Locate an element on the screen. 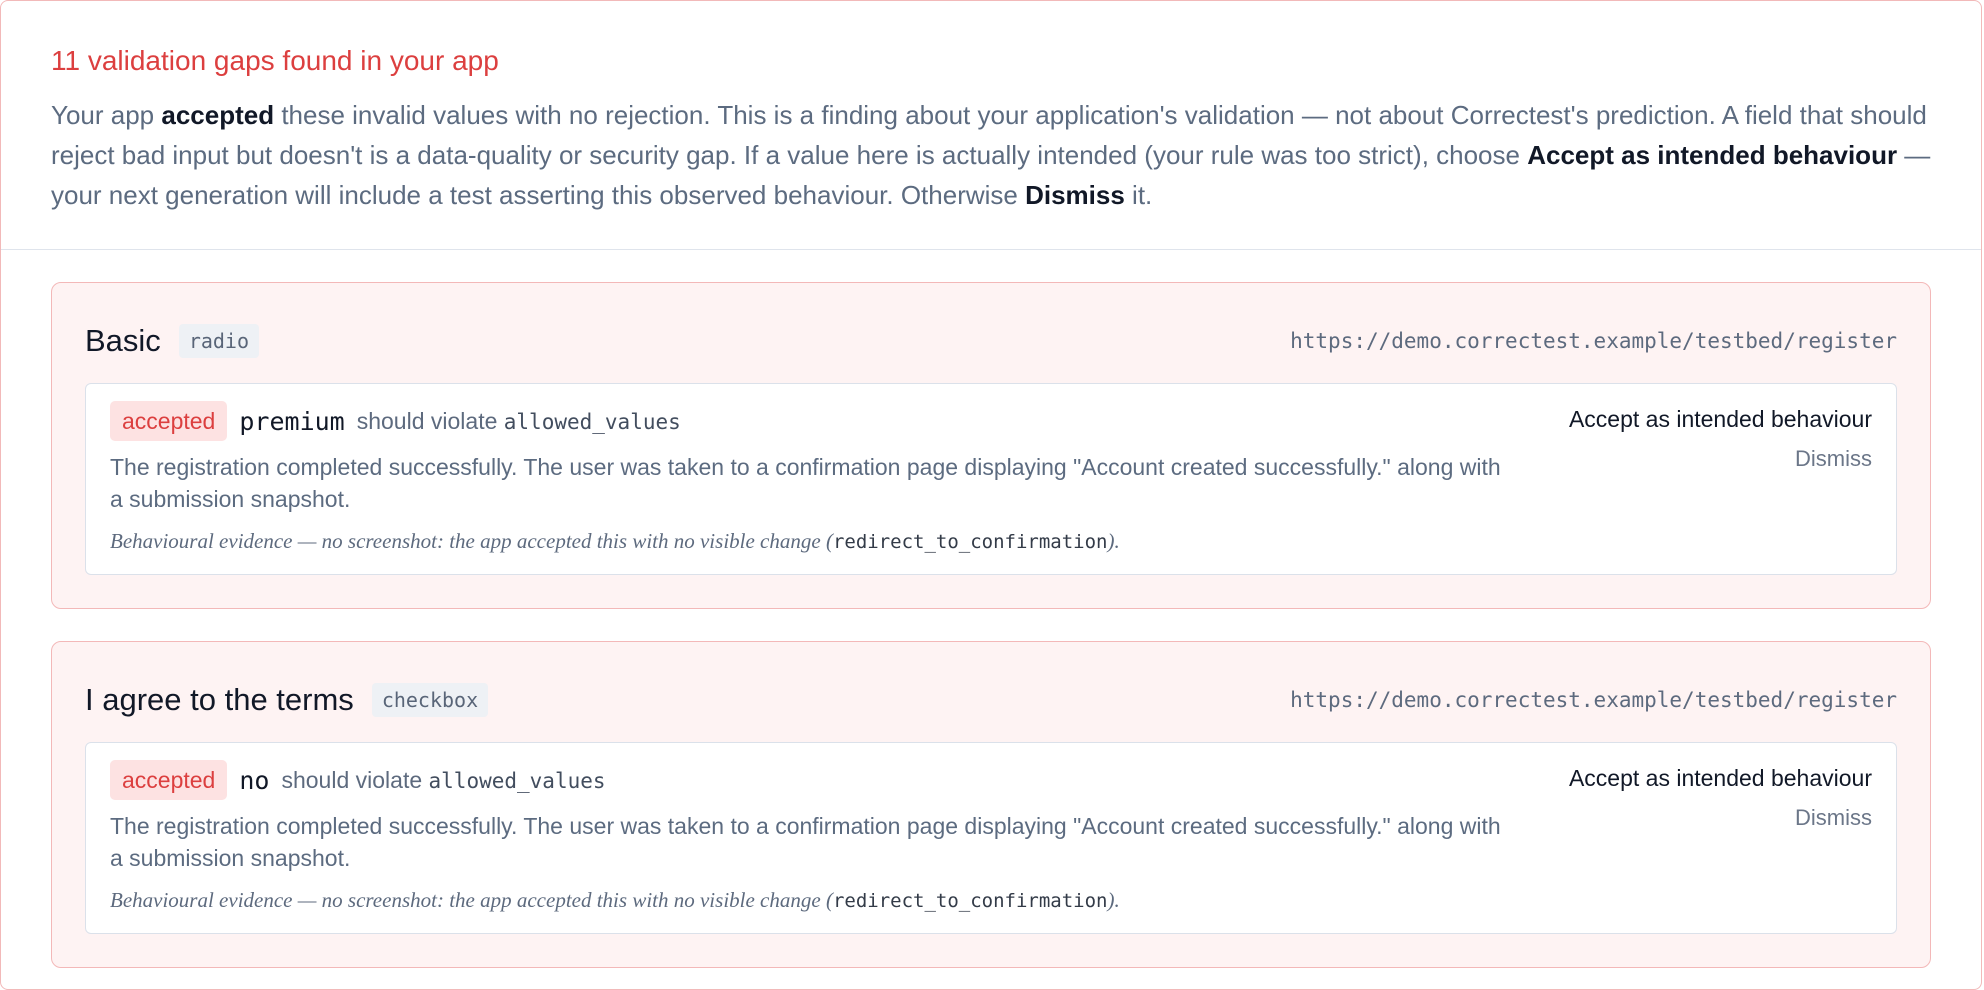 The width and height of the screenshot is (1984, 990). intro-accept-intended-emphasis: Accept as intended behaviour is located at coordinates (1712, 155).